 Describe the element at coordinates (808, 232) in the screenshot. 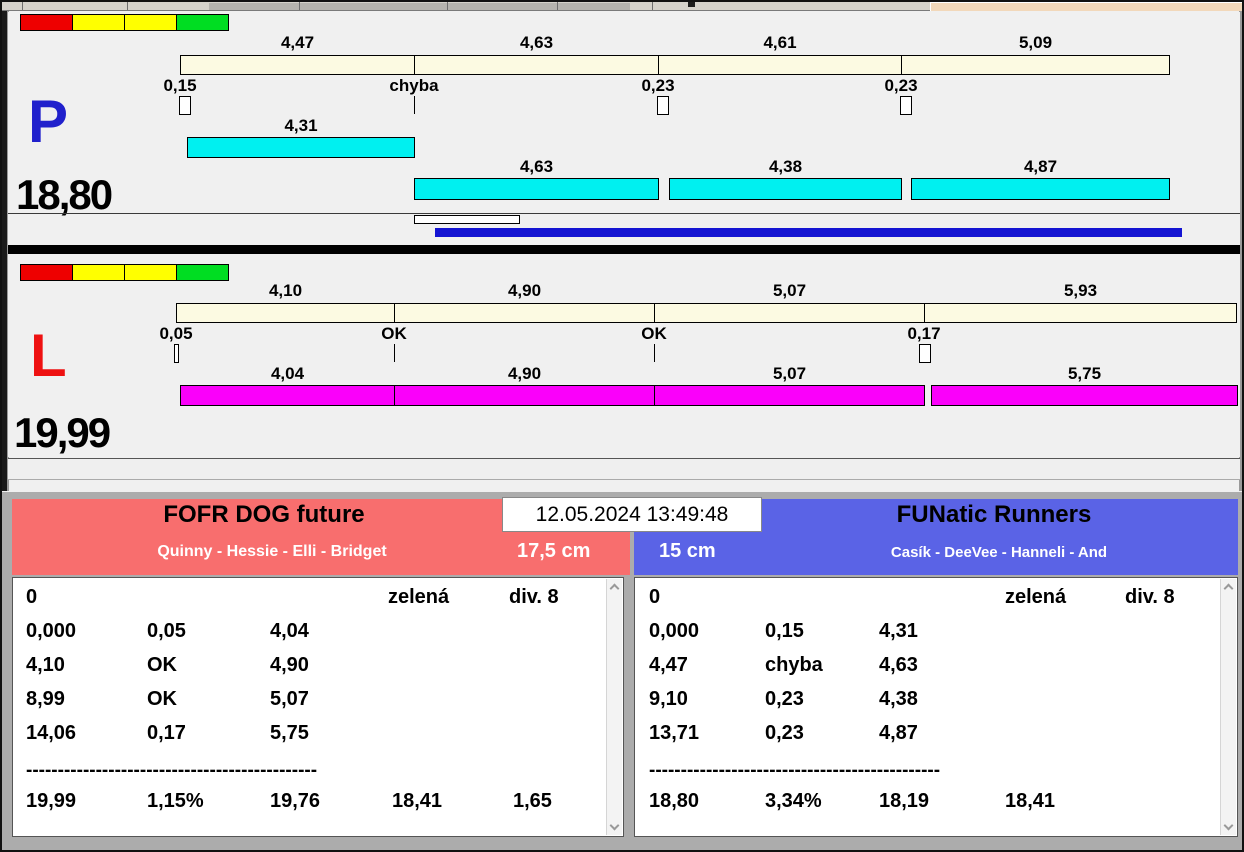

I see `progress-bar` at that location.